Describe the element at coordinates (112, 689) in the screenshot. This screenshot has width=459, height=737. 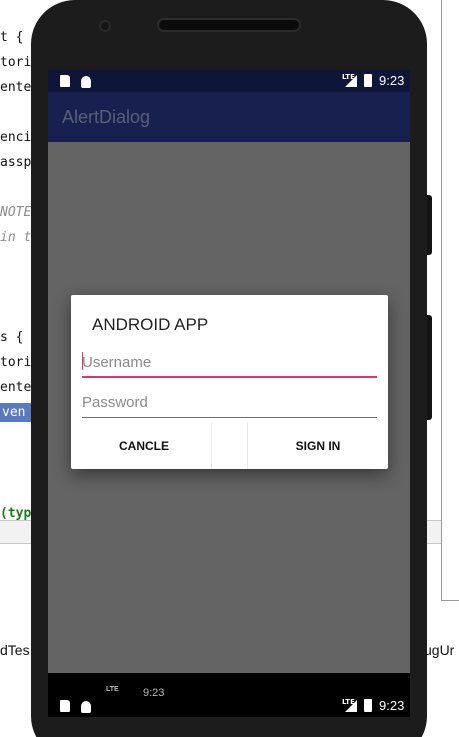
I see `ghost-network-label: LTE` at that location.